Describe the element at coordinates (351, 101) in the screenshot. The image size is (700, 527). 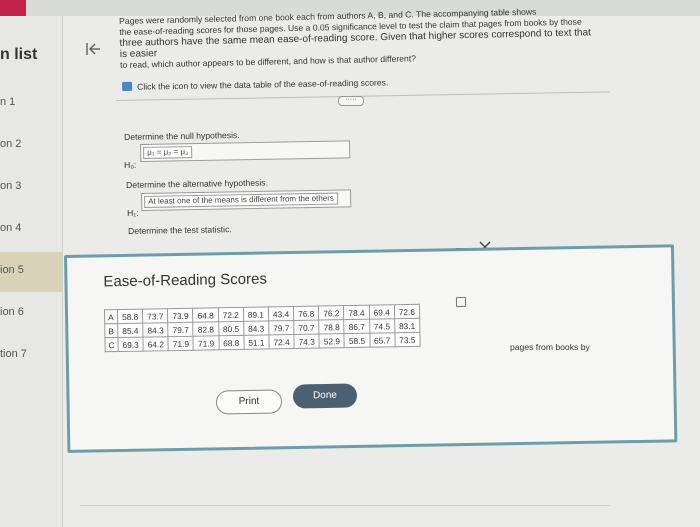
I see `expand-button: ·····` at that location.